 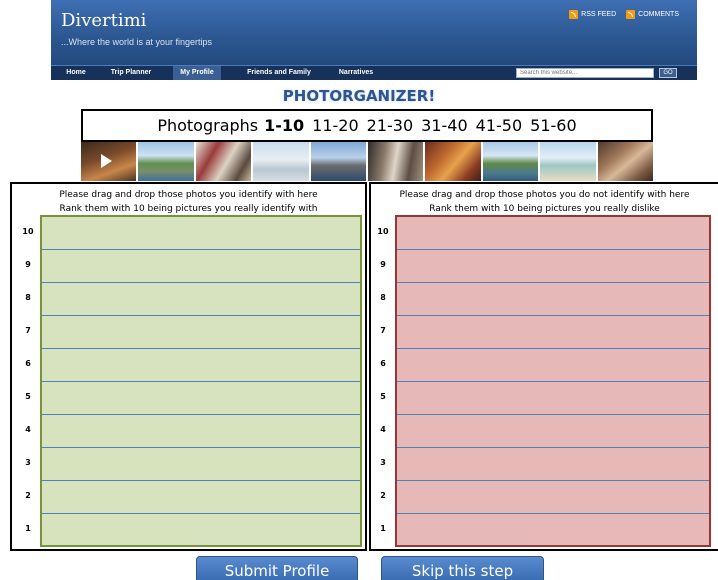 What do you see at coordinates (658, 14) in the screenshot?
I see `comments-feed-label: COMMENTS` at bounding box center [658, 14].